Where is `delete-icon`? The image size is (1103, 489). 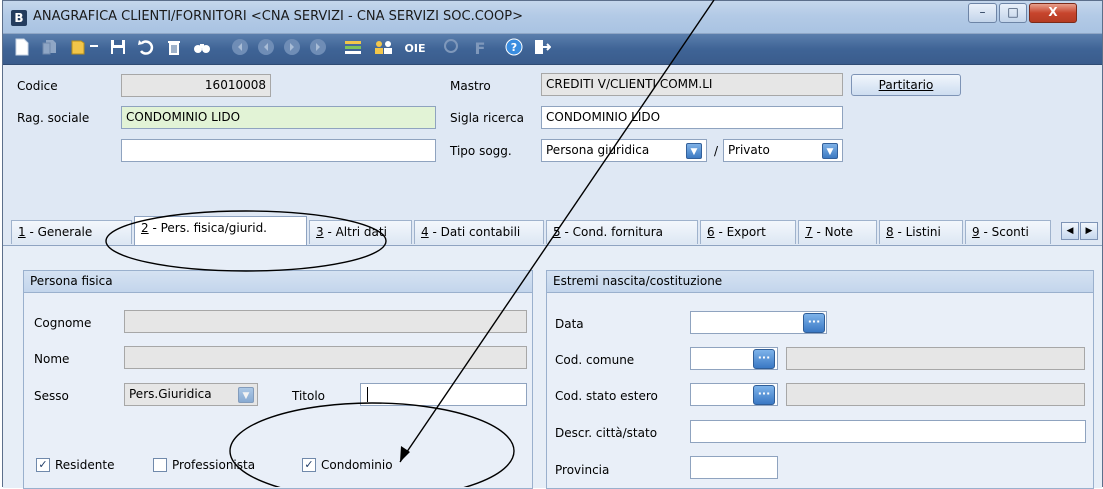
delete-icon is located at coordinates (174, 49).